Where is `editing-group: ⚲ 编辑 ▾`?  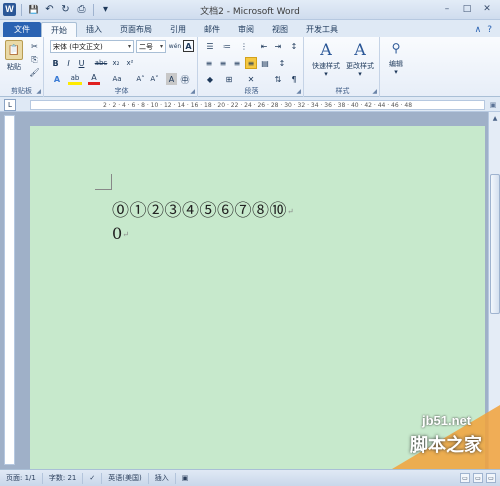 editing-group: ⚲ 编辑 ▾ is located at coordinates (396, 67).